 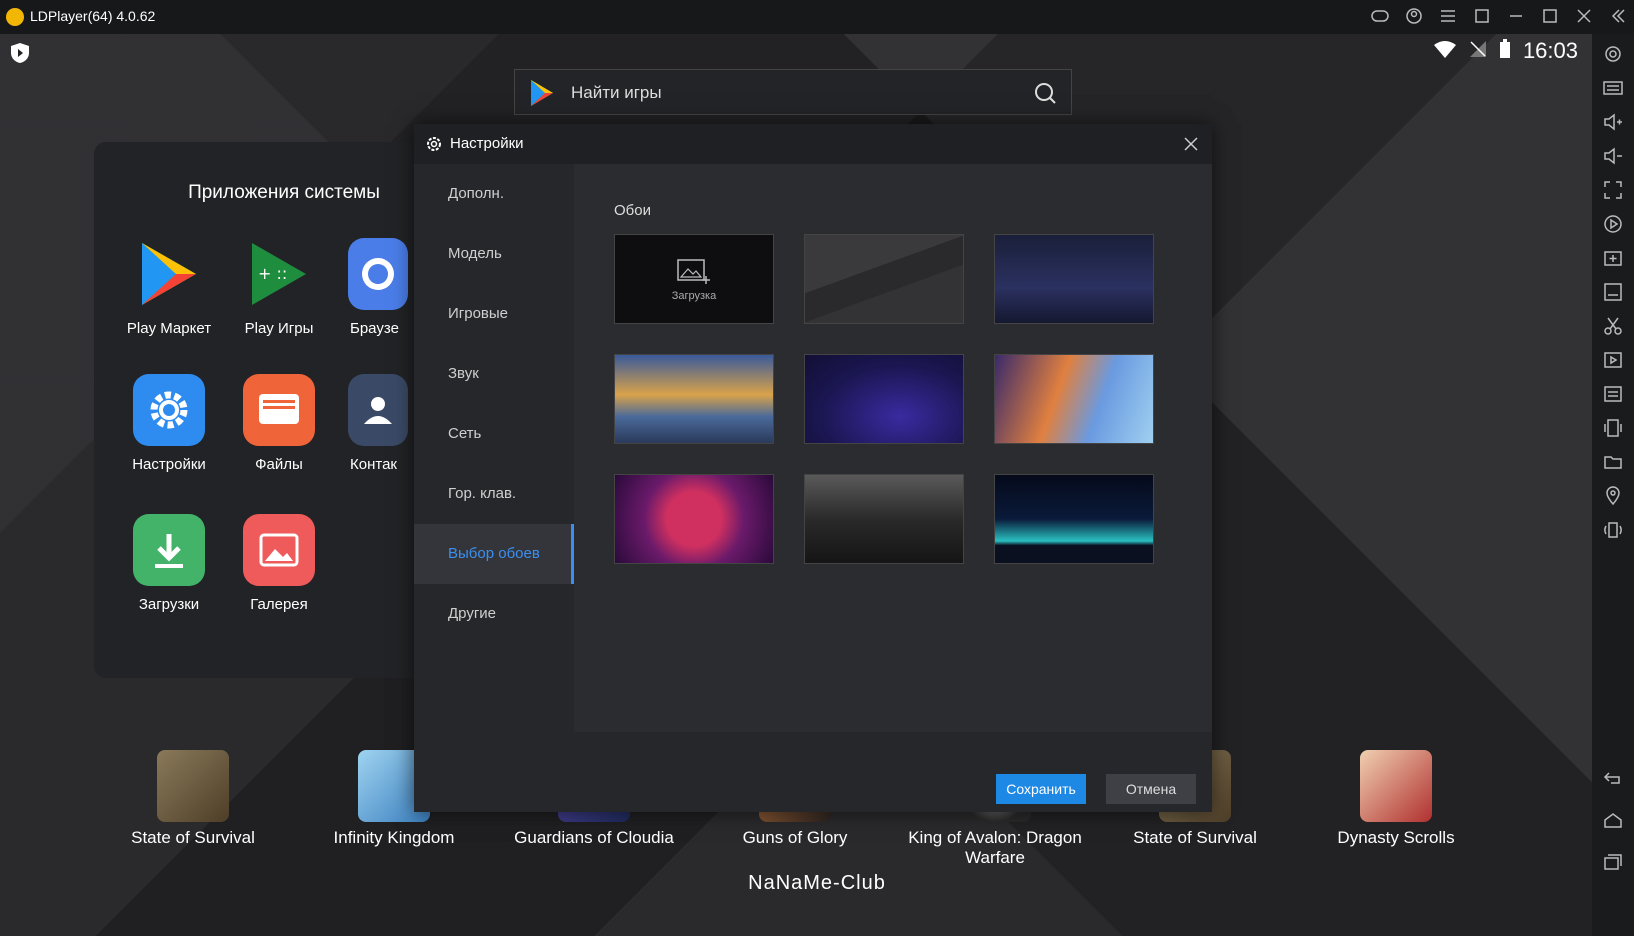 I want to click on pin-icon, so click(x=1482, y=16).